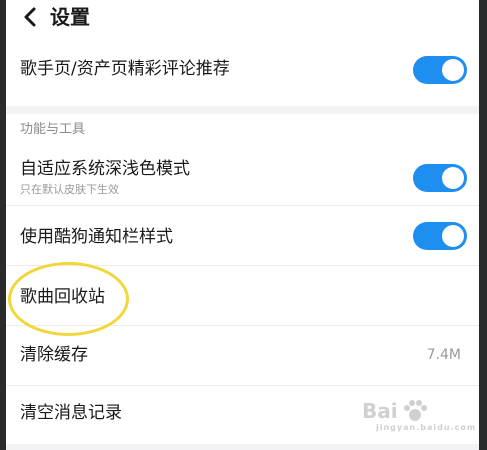 The height and width of the screenshot is (450, 487). Describe the element at coordinates (440, 70) in the screenshot. I see `comment-recommend-toggle` at that location.